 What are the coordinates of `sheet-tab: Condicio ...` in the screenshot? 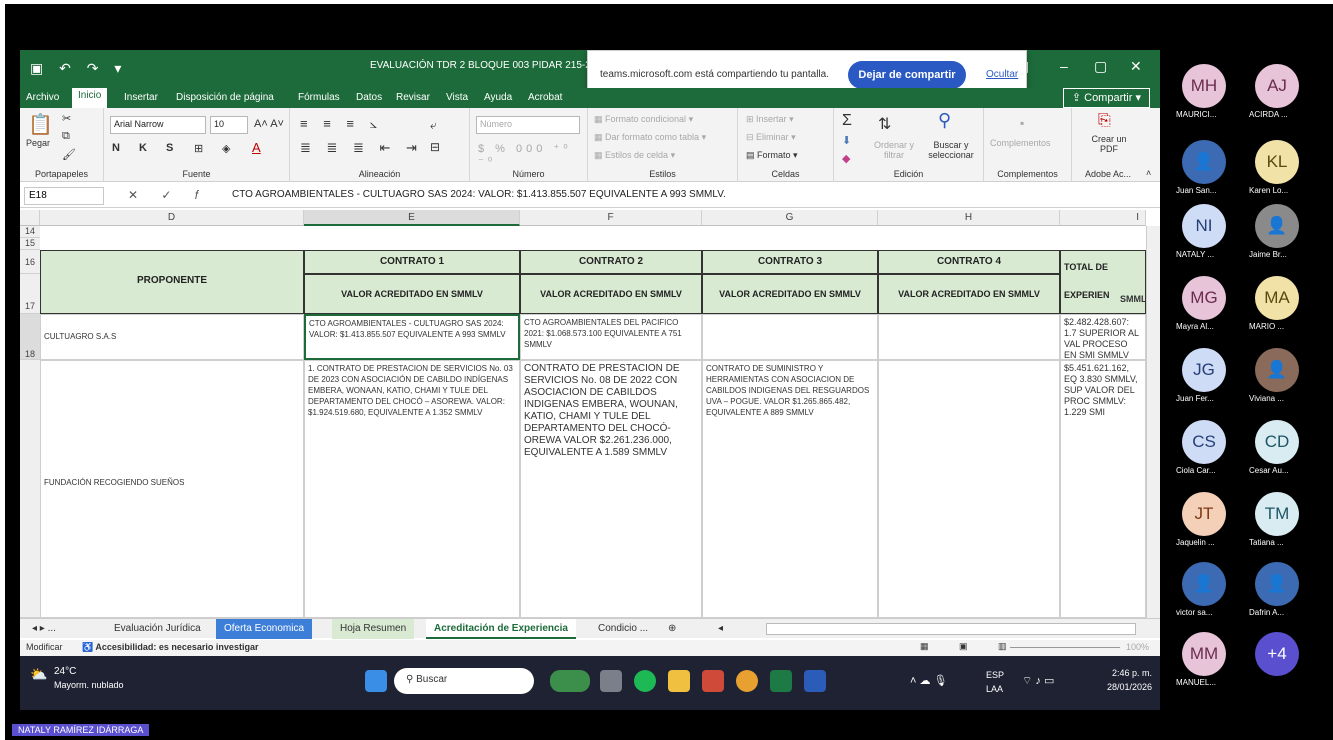 It's located at (623, 629).